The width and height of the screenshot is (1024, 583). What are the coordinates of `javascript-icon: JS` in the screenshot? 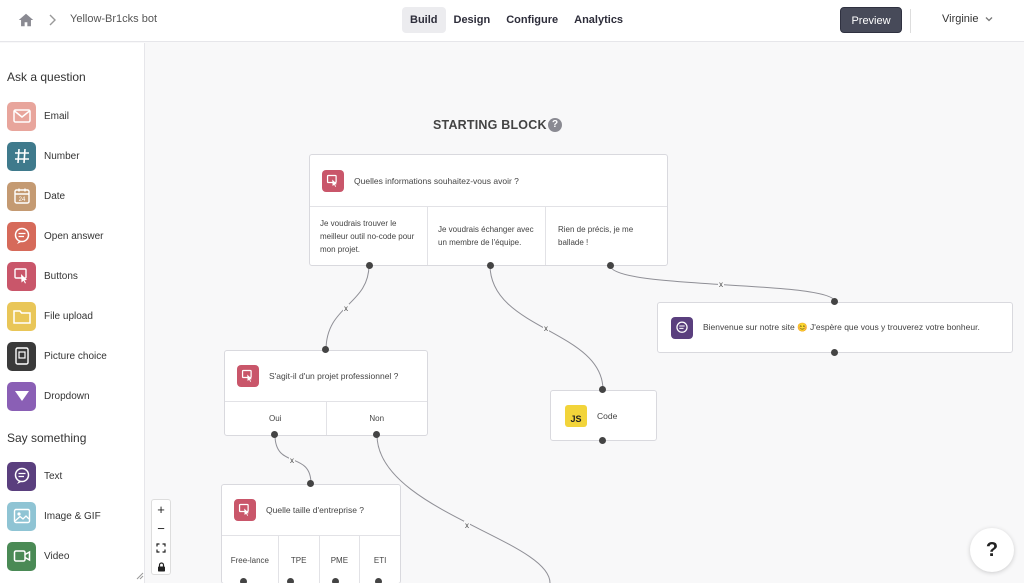 It's located at (576, 415).